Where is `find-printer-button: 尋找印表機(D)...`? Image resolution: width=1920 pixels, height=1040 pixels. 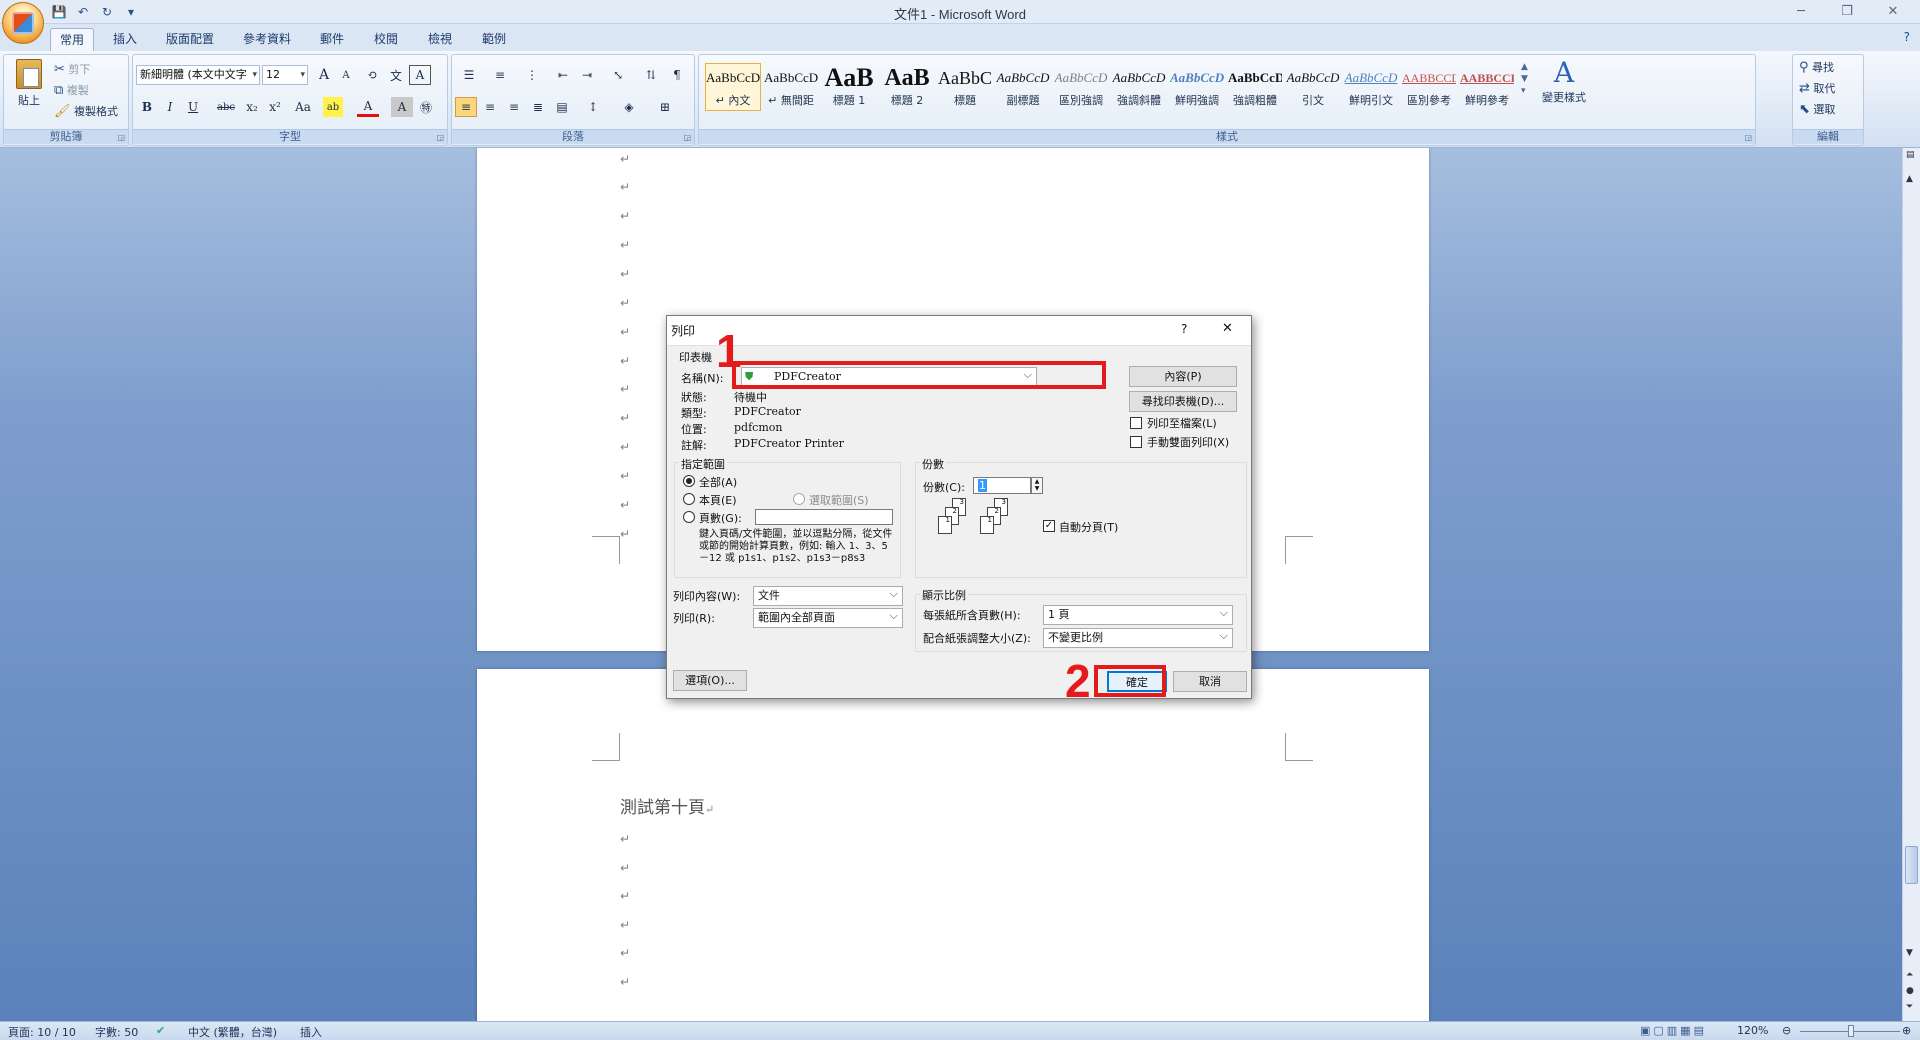 find-printer-button: 尋找印表機(D)... is located at coordinates (1183, 401).